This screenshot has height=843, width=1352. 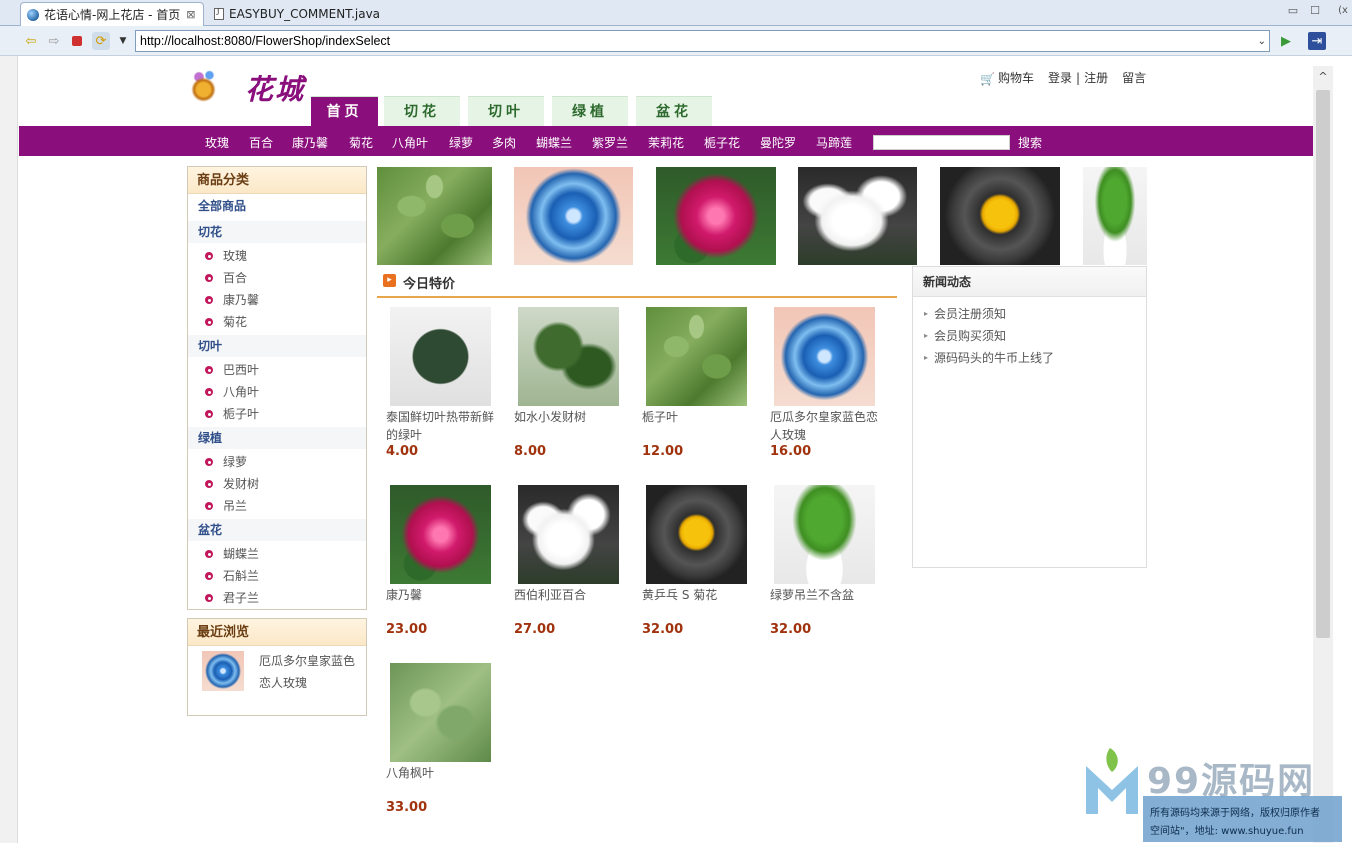 I want to click on category-link: 菊花, so click(x=361, y=142).